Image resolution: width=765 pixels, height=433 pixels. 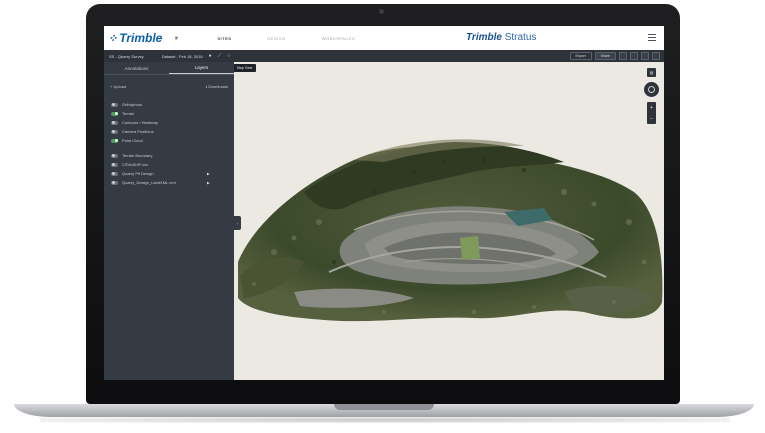 What do you see at coordinates (169, 87) in the screenshot?
I see `sidebar-actions: + Upload ⭳ Downloads` at bounding box center [169, 87].